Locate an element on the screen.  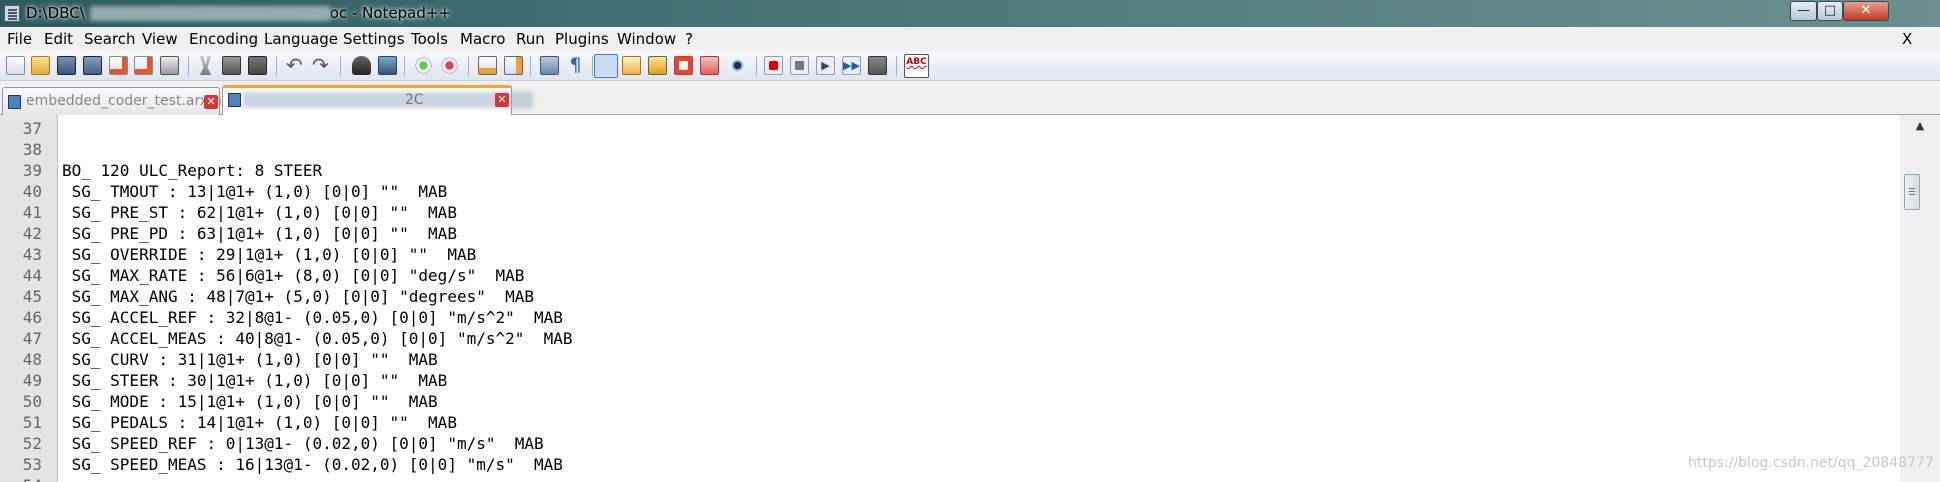
replace-icon is located at coordinates (387, 65).